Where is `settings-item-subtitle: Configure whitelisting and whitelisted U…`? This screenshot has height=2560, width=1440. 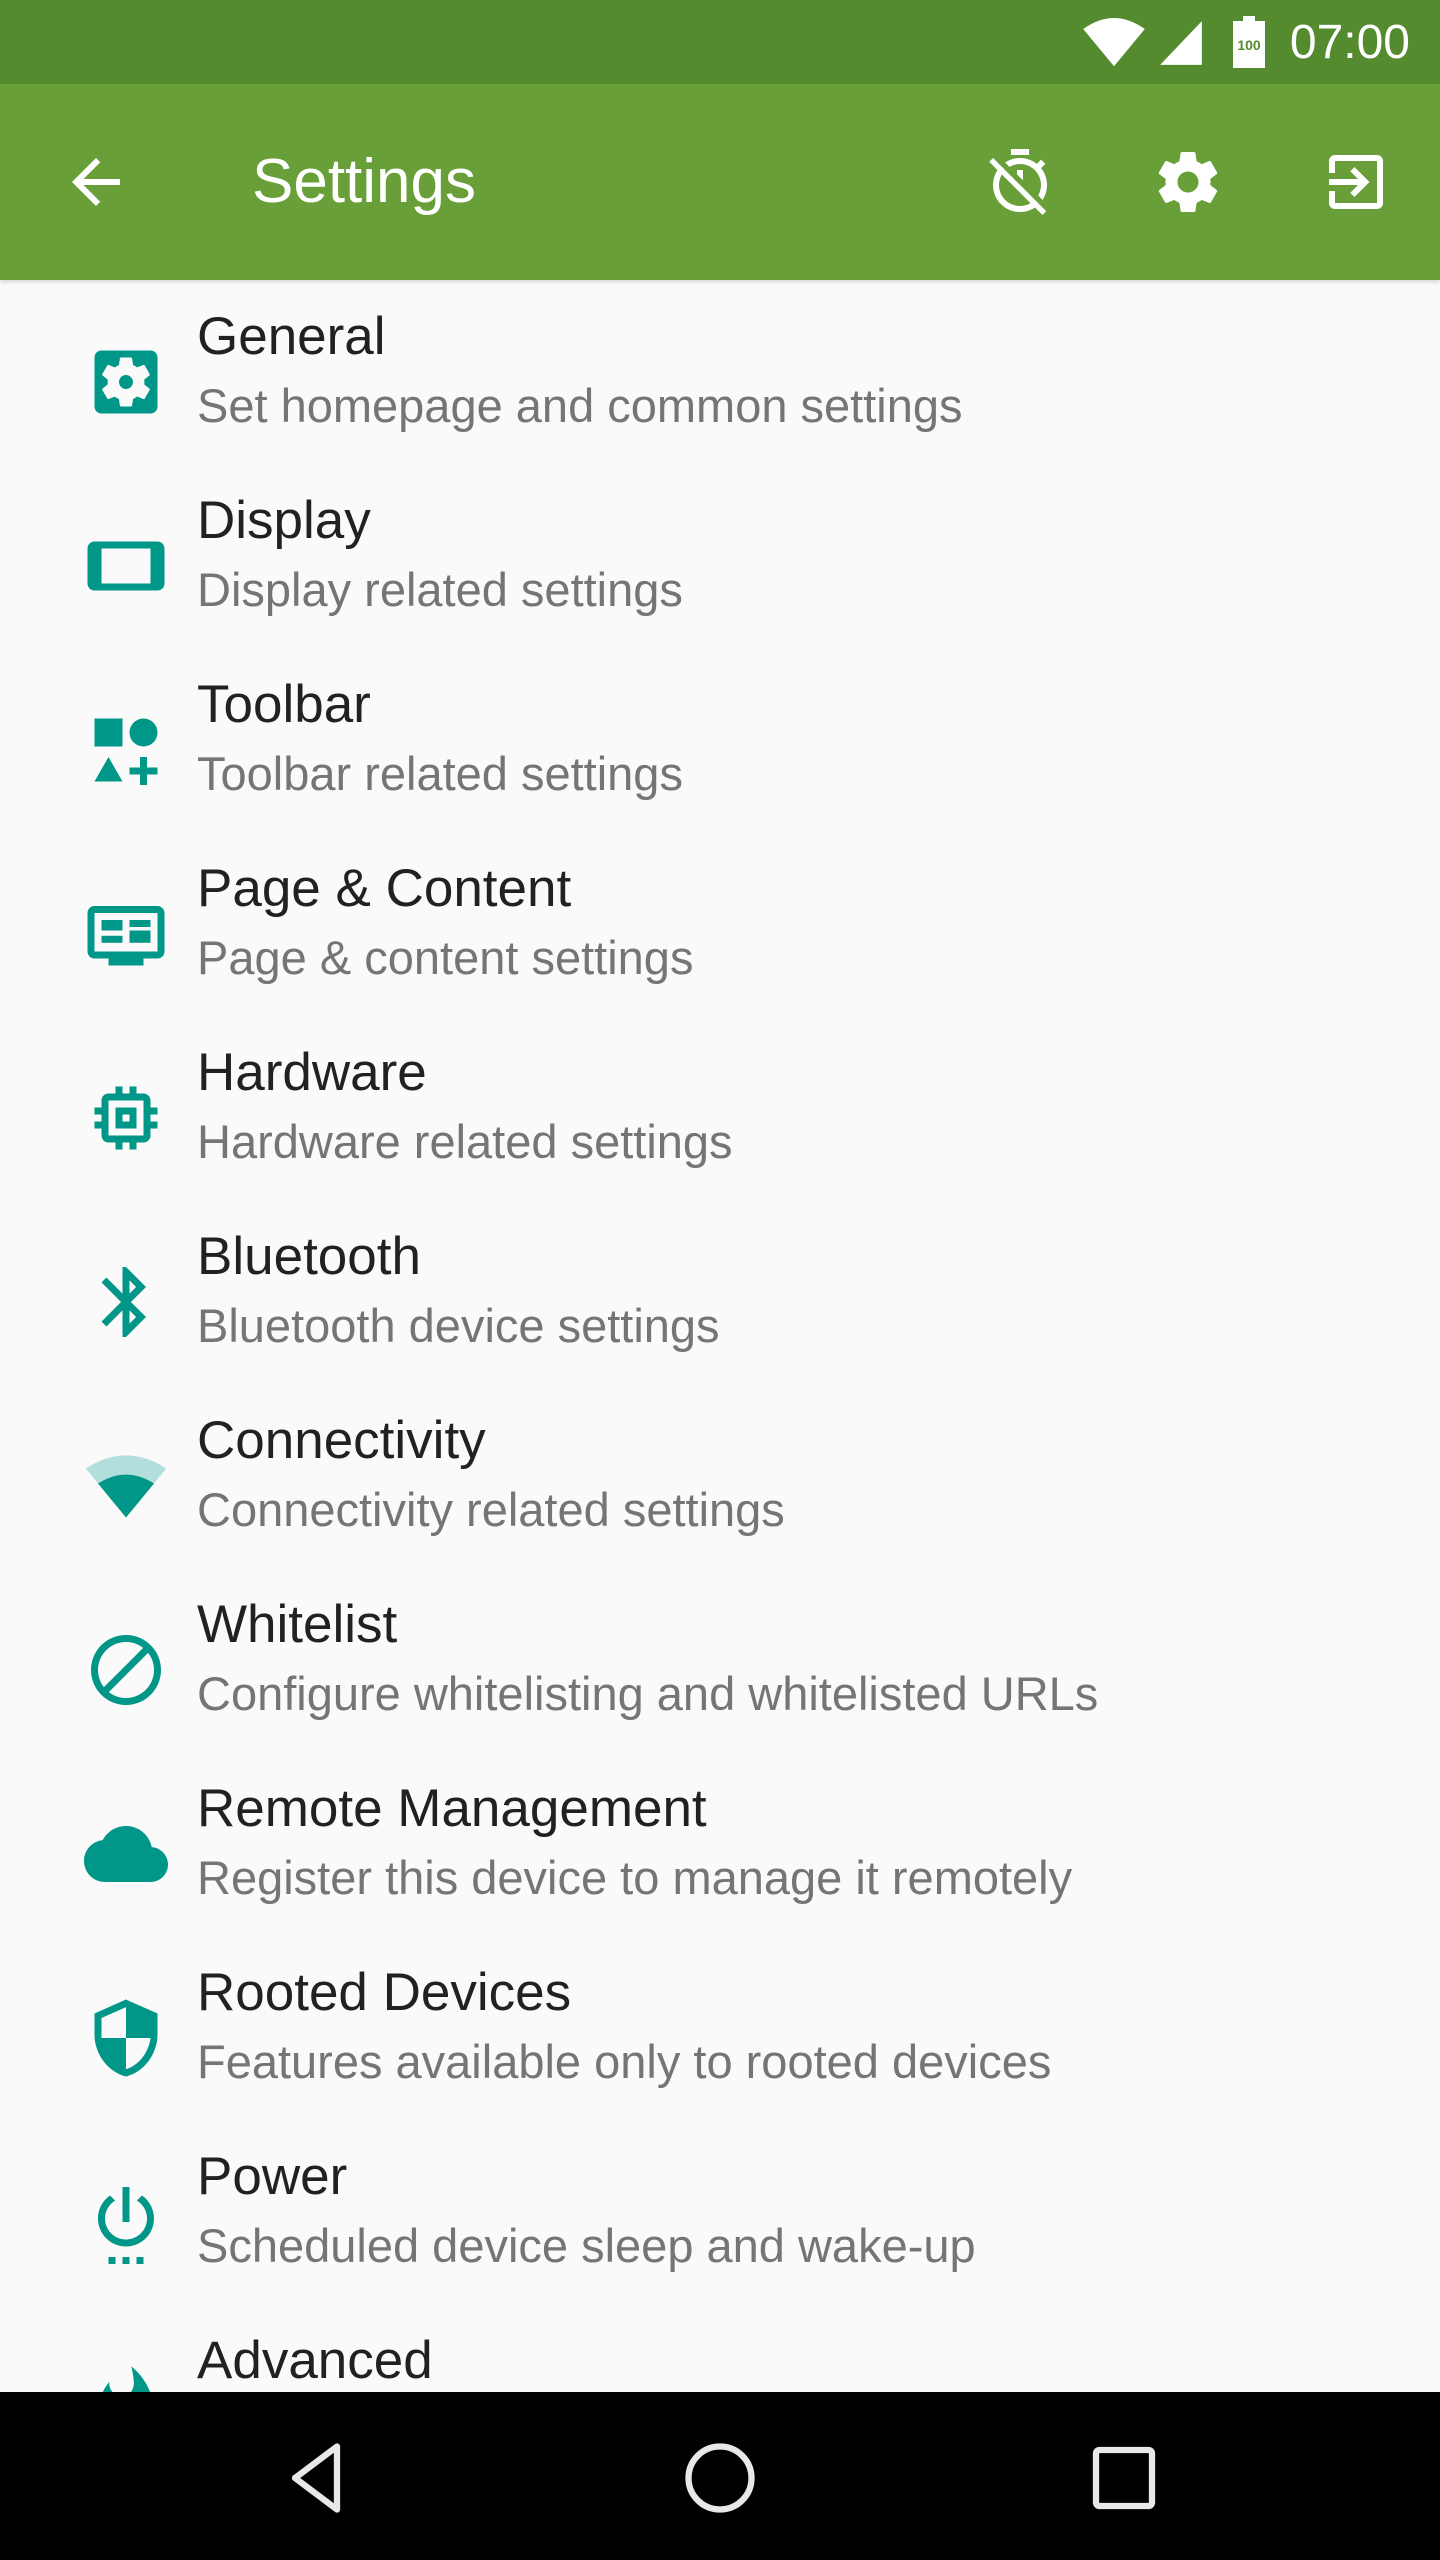 settings-item-subtitle: Configure whitelisting and whitelisted U… is located at coordinates (648, 1693).